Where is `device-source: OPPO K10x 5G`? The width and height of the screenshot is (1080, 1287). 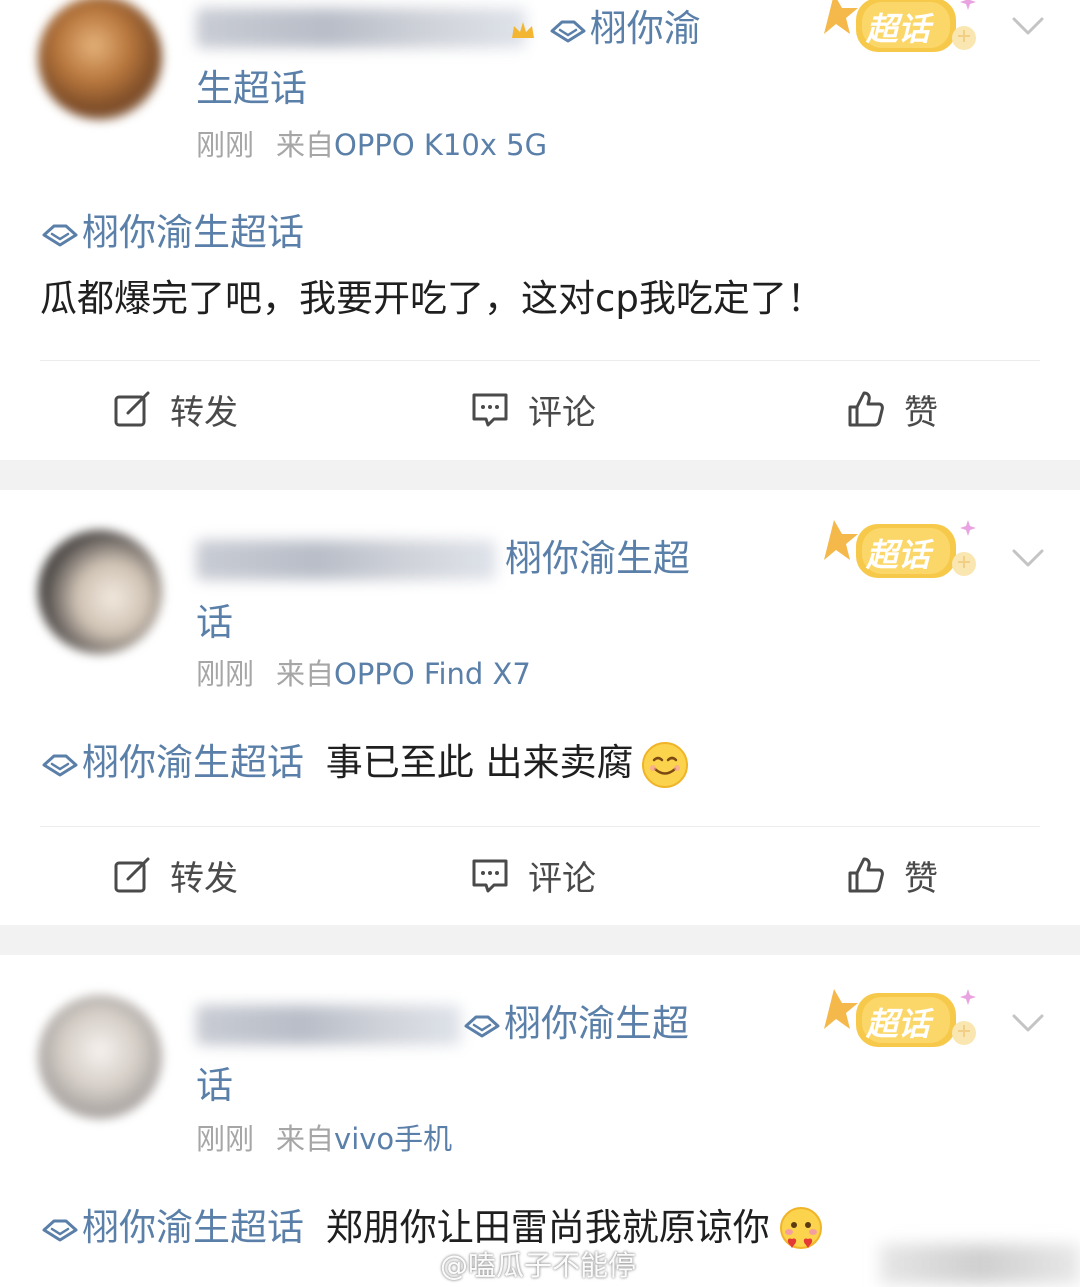 device-source: OPPO K10x 5G is located at coordinates (440, 145).